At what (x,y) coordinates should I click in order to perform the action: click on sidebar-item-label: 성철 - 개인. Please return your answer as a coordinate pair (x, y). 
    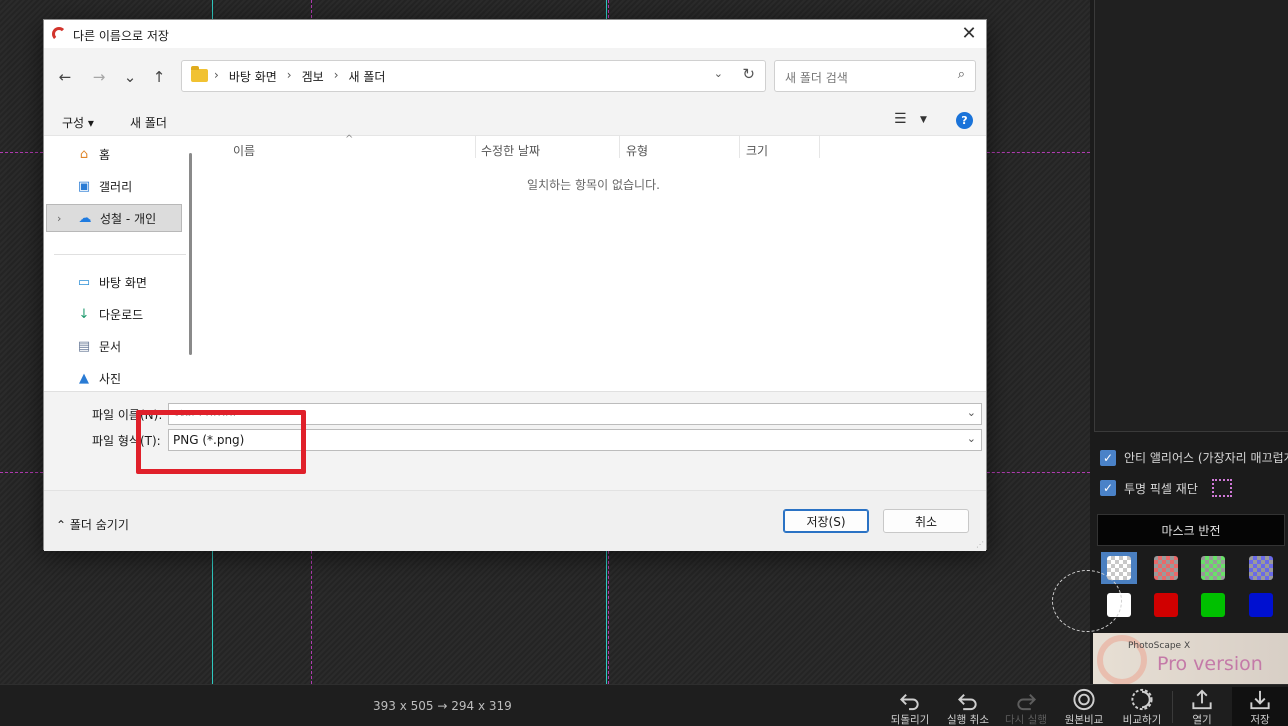
    Looking at the image, I should click on (128, 218).